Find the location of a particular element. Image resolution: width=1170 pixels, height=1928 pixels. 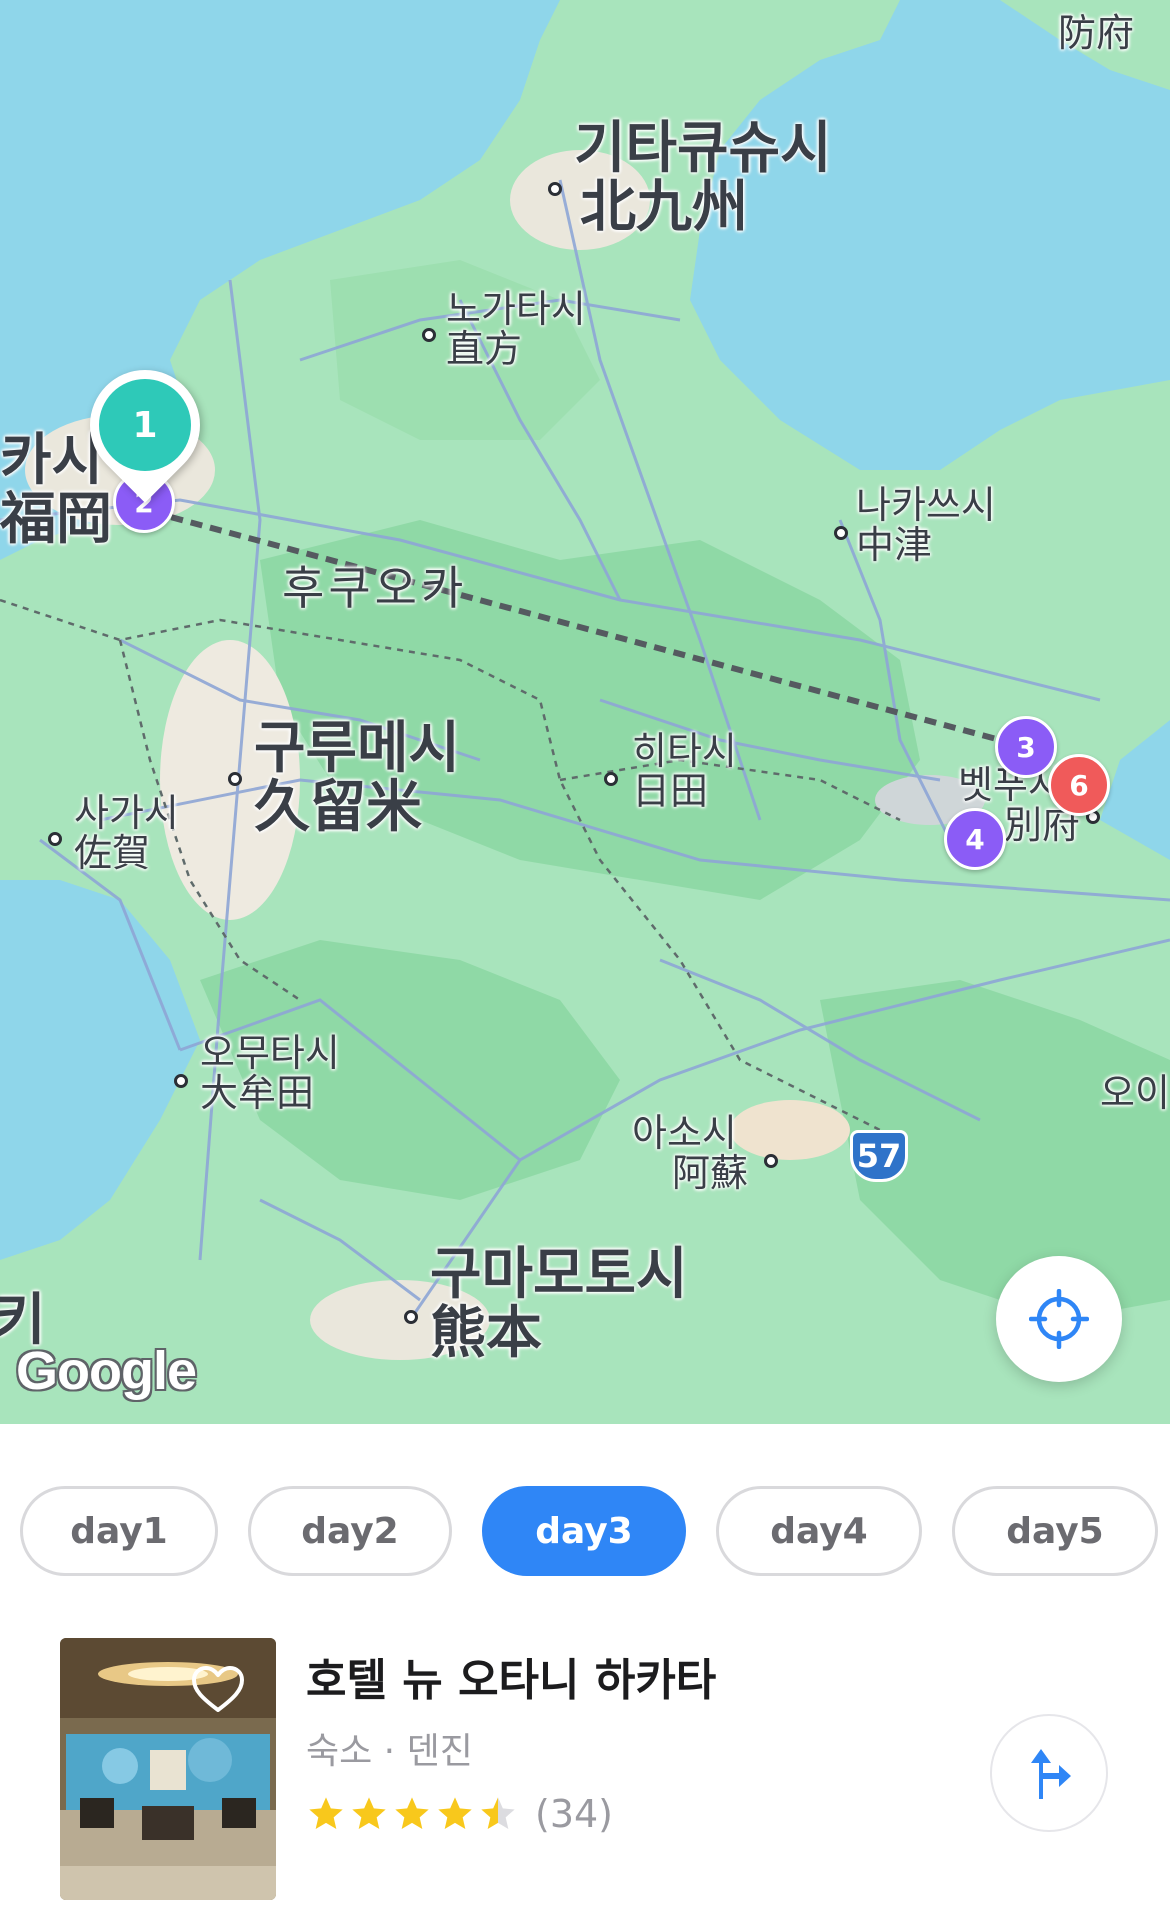

itinerary-marker-1: 1 is located at coordinates (145, 425).